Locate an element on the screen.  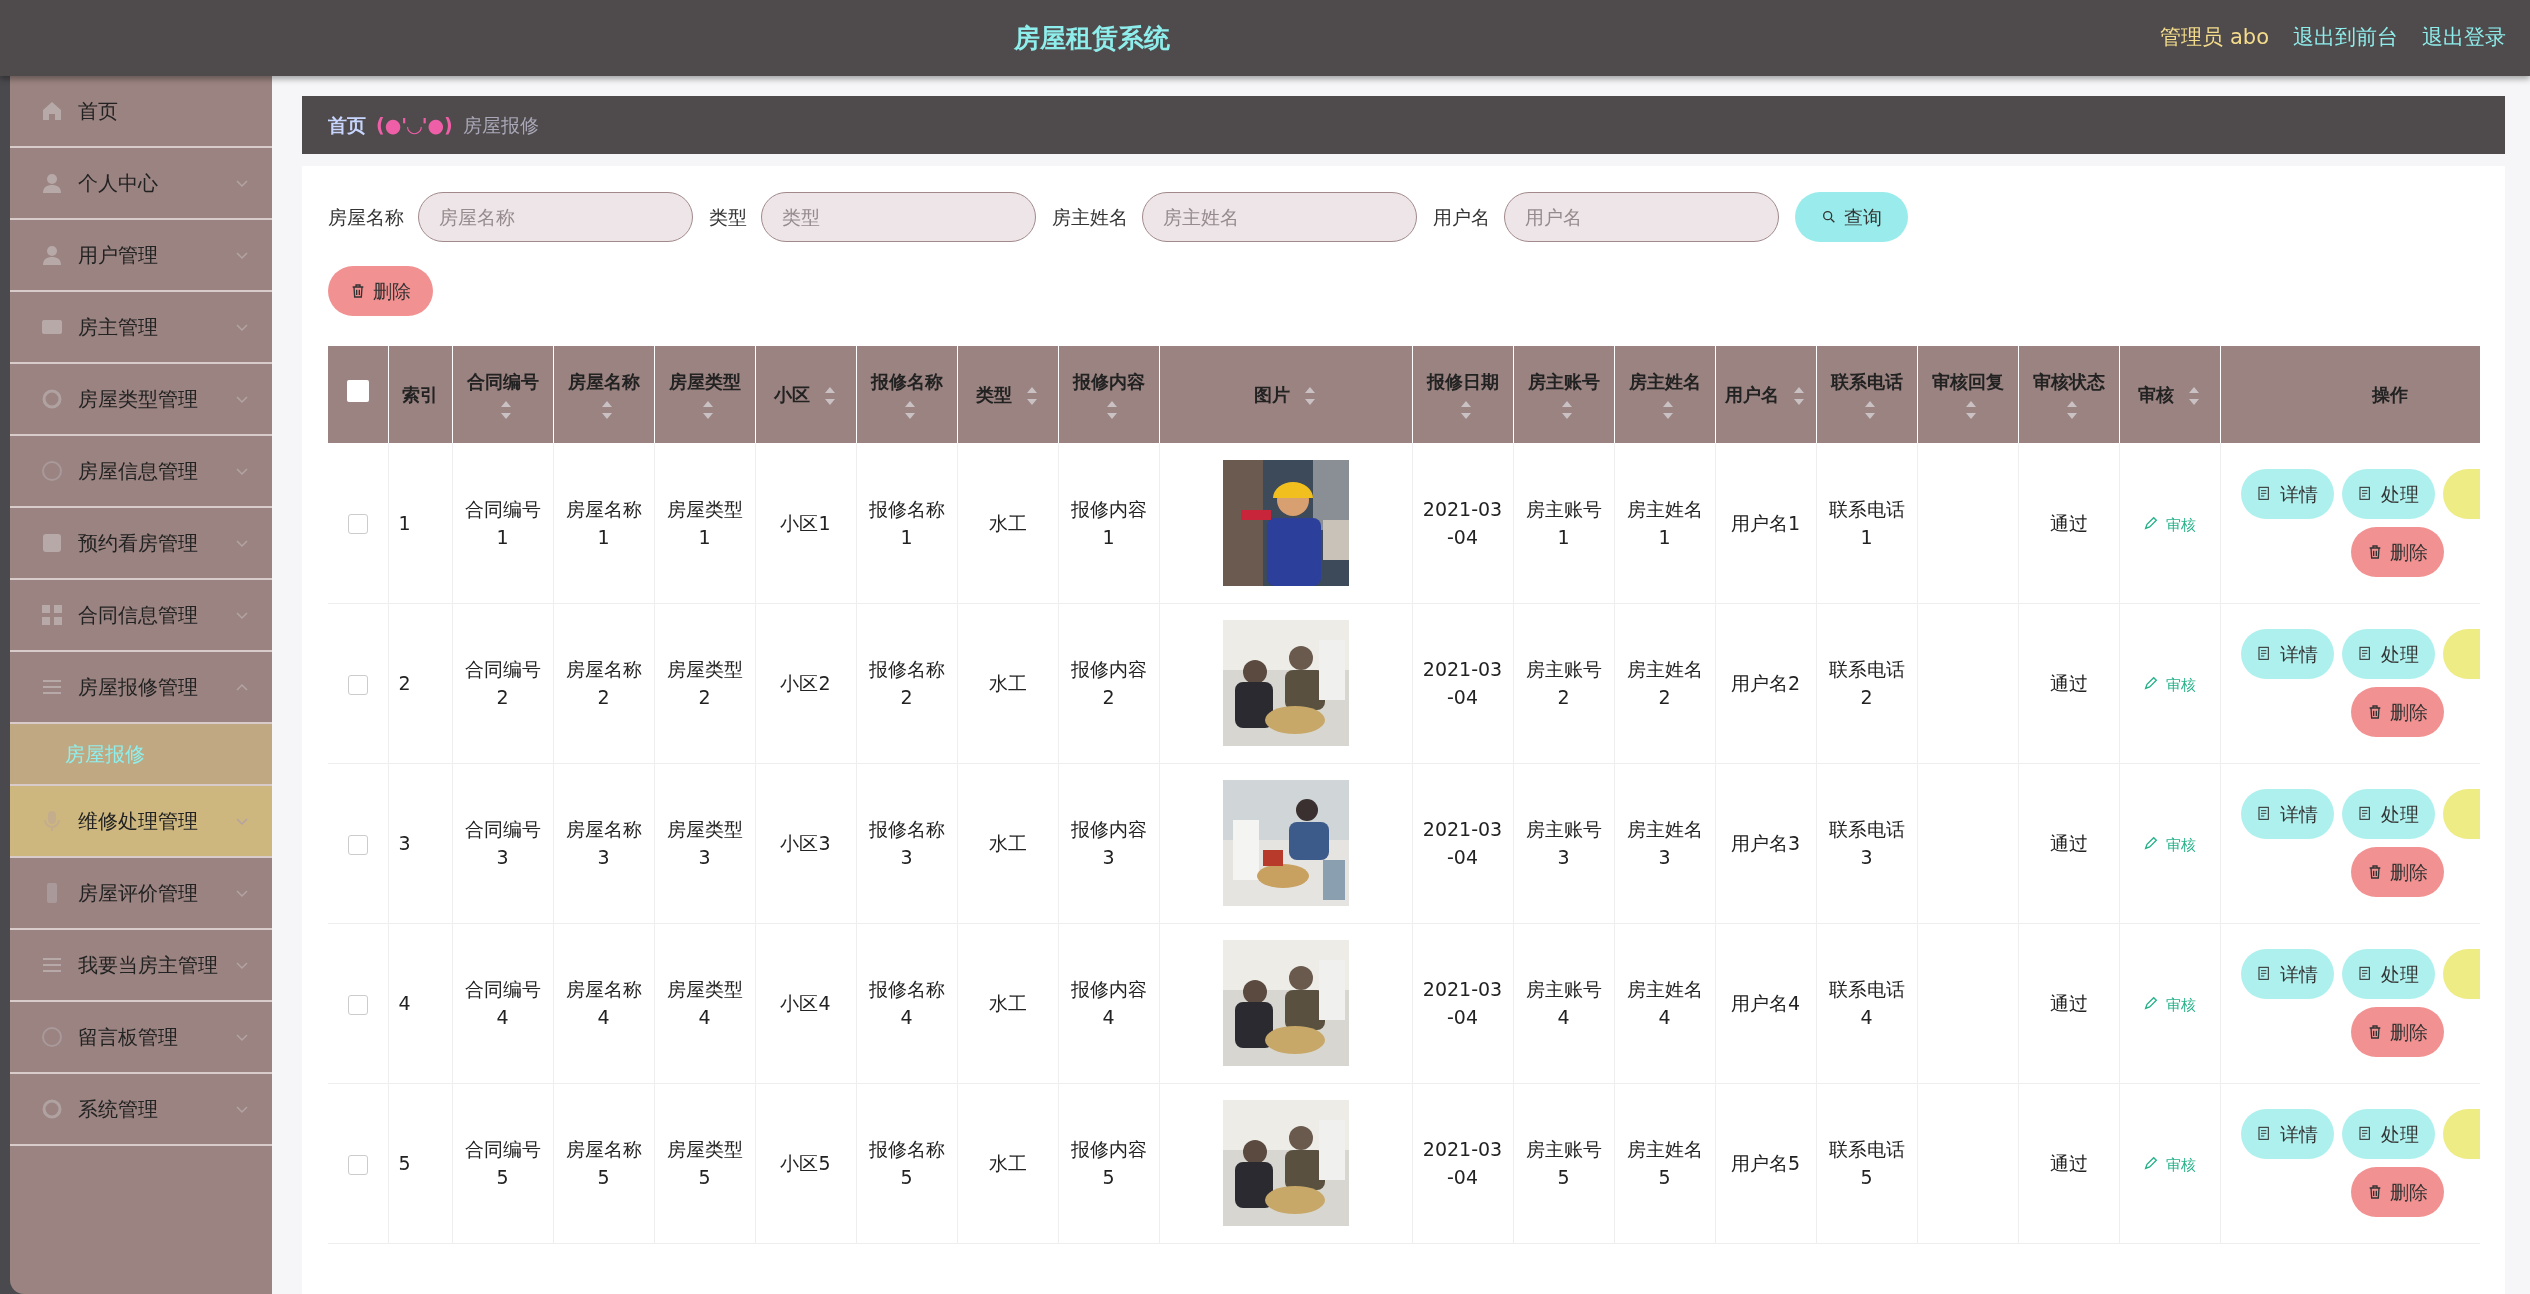
table-cell: 报修内容3 is located at coordinates (1108, 843).